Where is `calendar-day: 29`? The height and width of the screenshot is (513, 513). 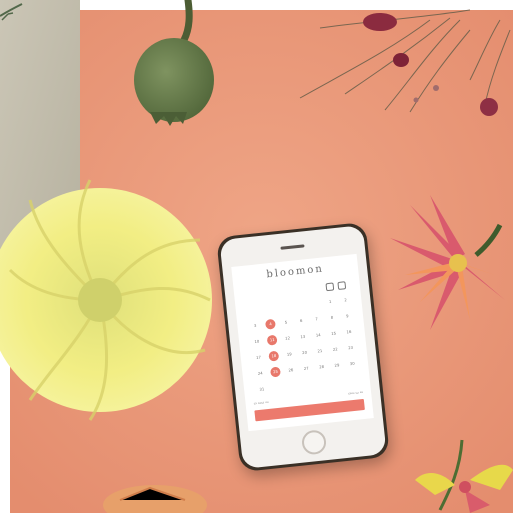
calendar-day: 29 is located at coordinates (337, 365).